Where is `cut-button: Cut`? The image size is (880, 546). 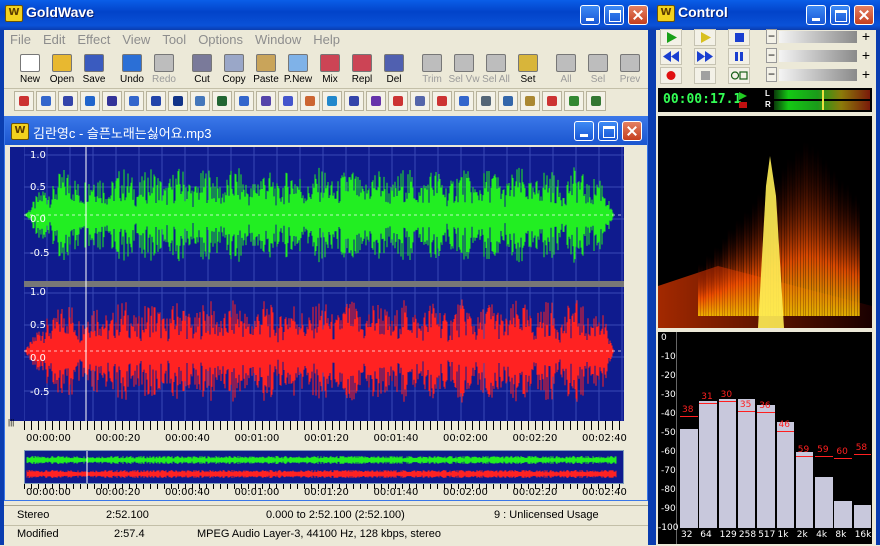
cut-button: Cut is located at coordinates (202, 69).